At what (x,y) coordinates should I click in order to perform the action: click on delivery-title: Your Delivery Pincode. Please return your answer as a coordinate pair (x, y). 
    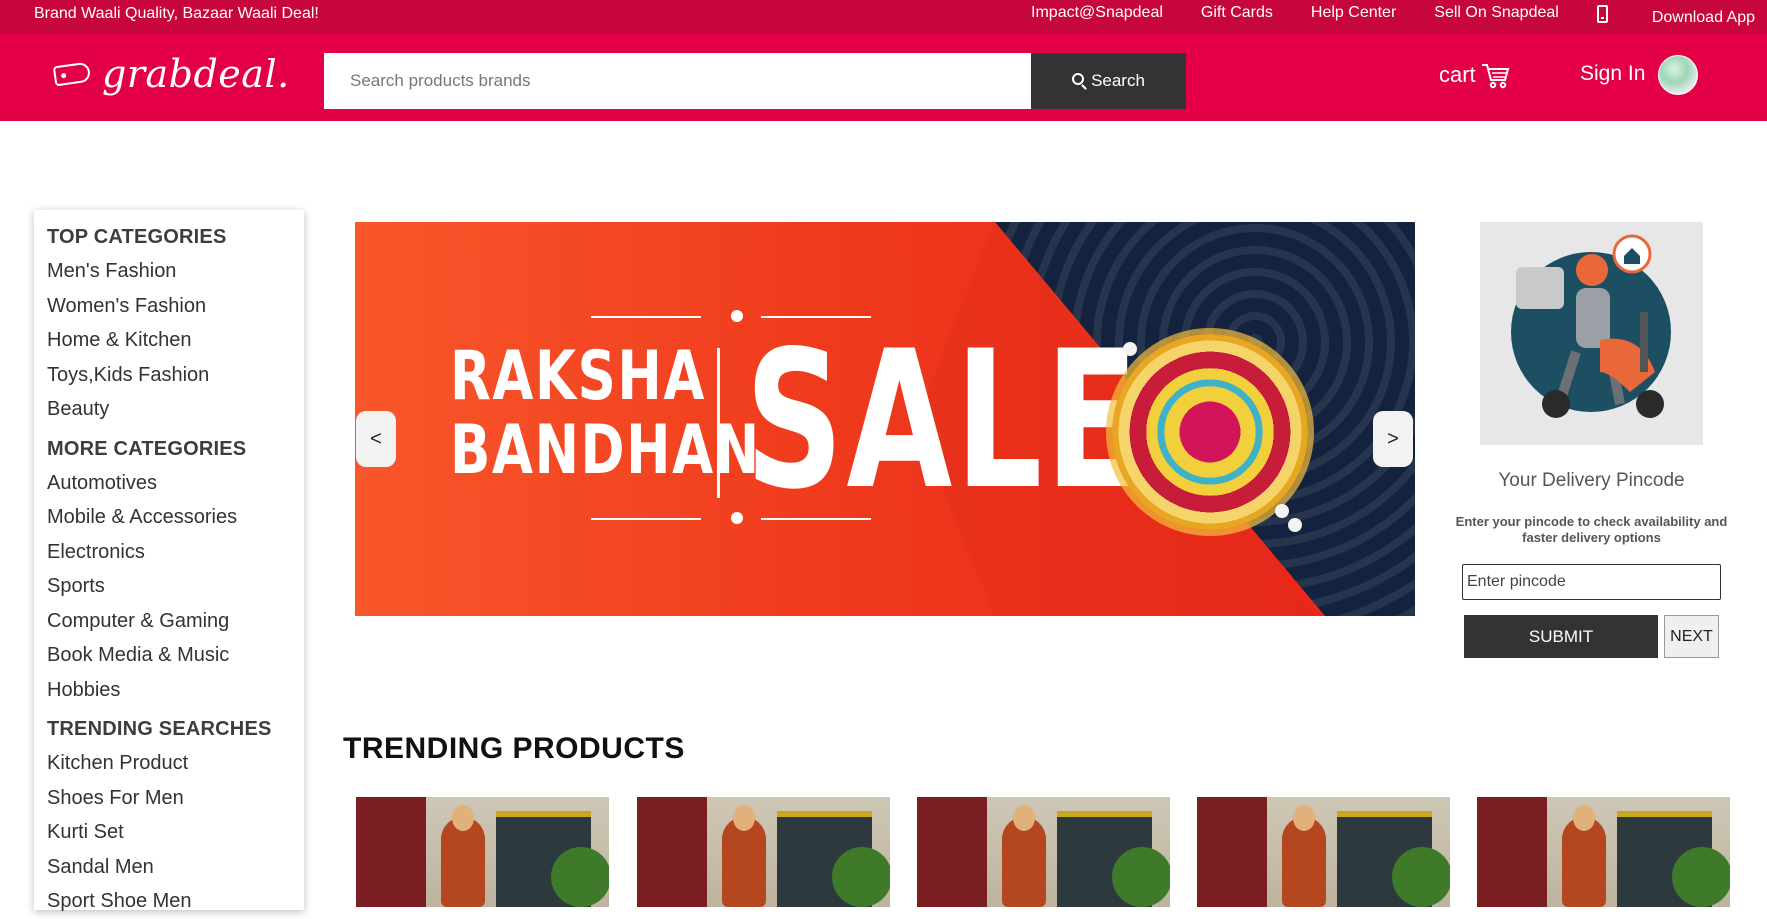
    Looking at the image, I should click on (1591, 480).